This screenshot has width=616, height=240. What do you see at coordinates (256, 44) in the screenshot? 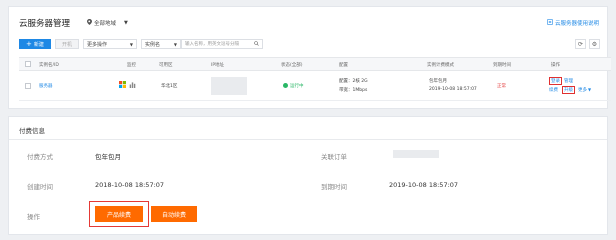
I see `search-icon` at bounding box center [256, 44].